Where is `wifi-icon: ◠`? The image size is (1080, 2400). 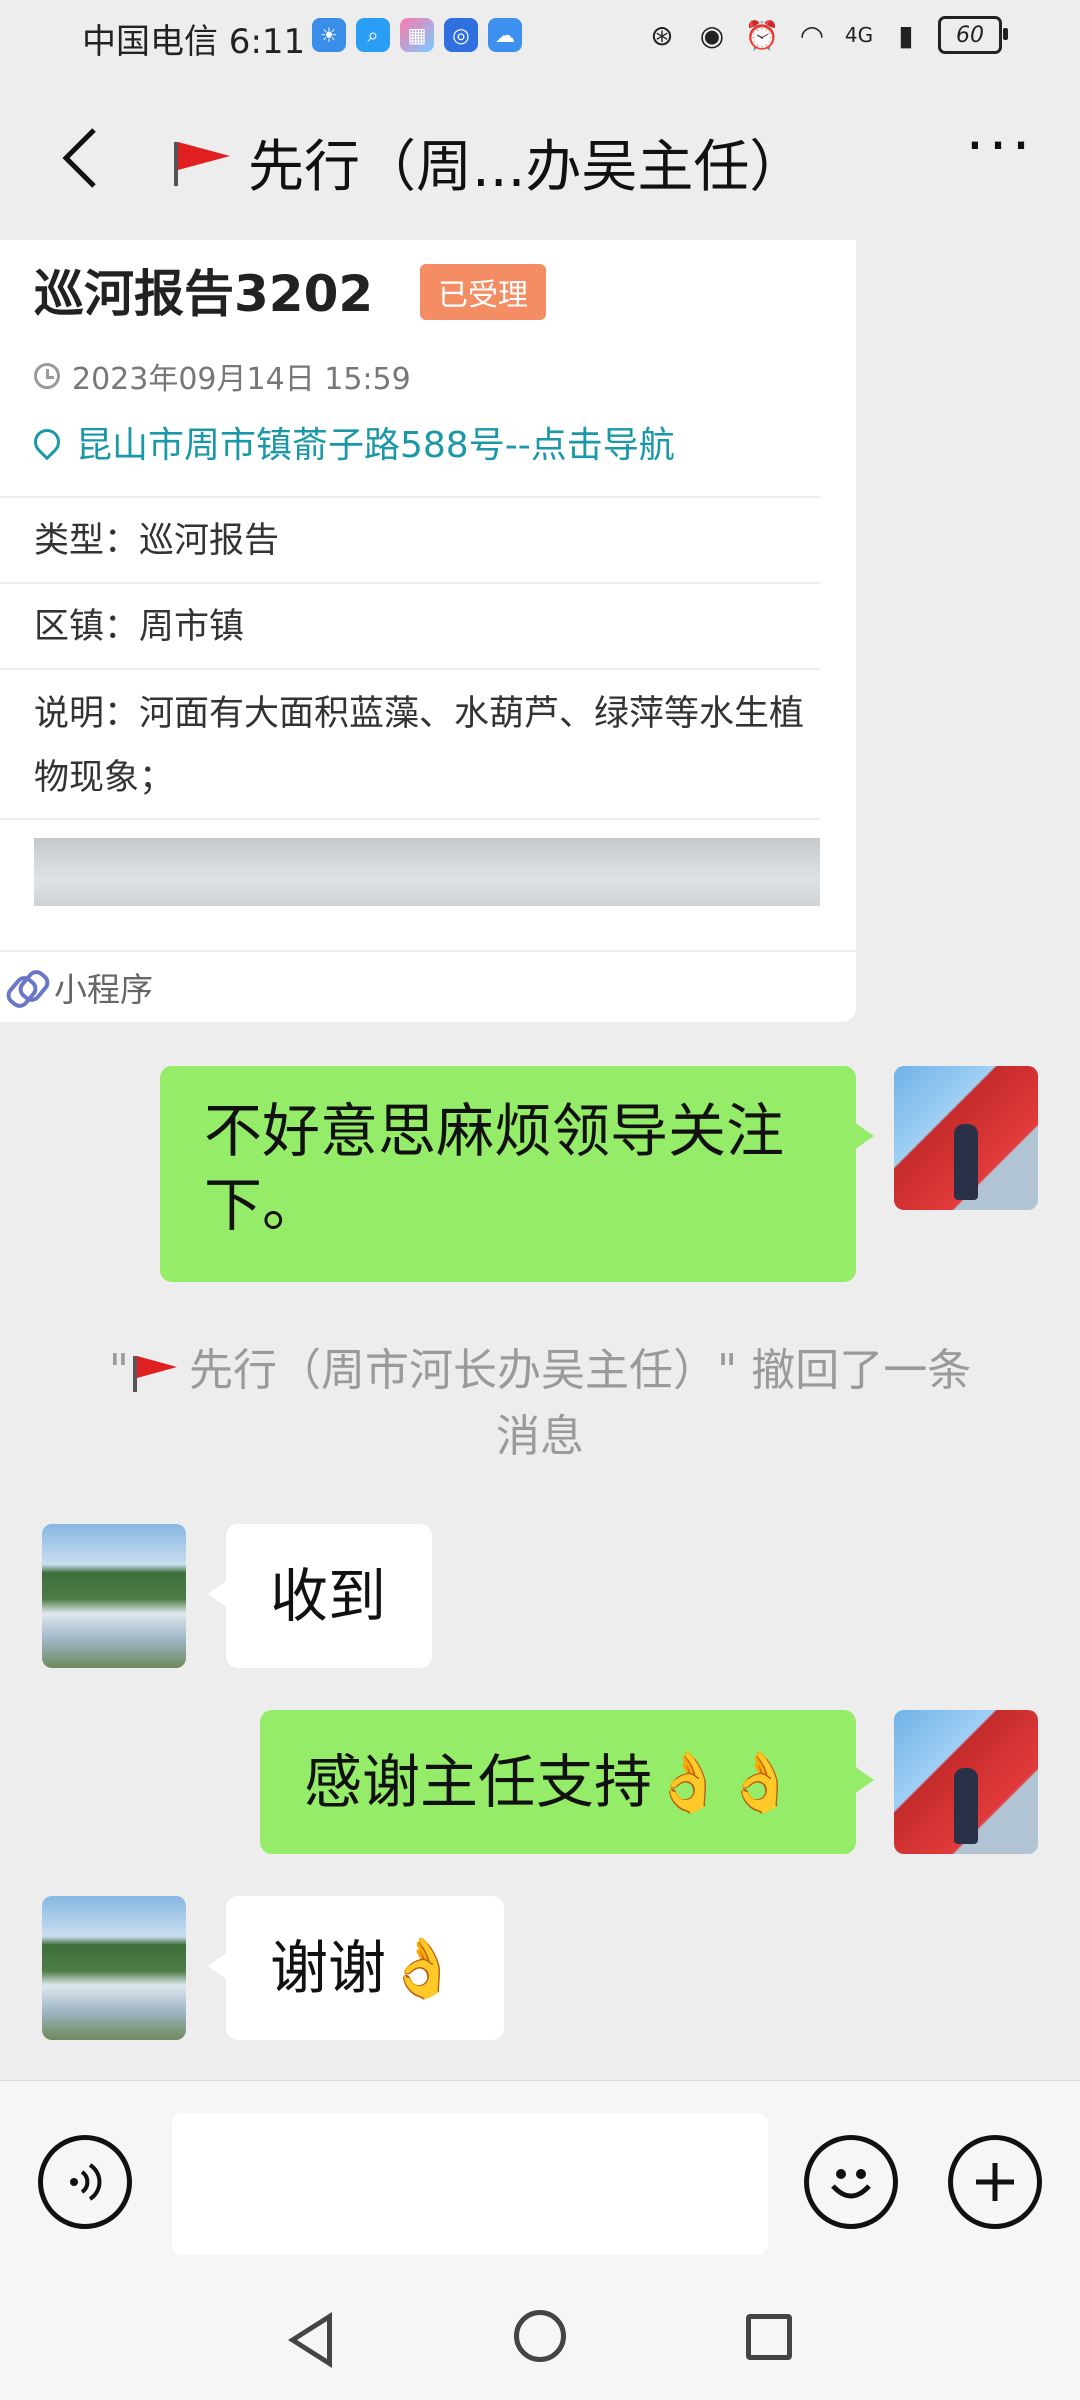
wifi-icon: ◠ is located at coordinates (812, 35).